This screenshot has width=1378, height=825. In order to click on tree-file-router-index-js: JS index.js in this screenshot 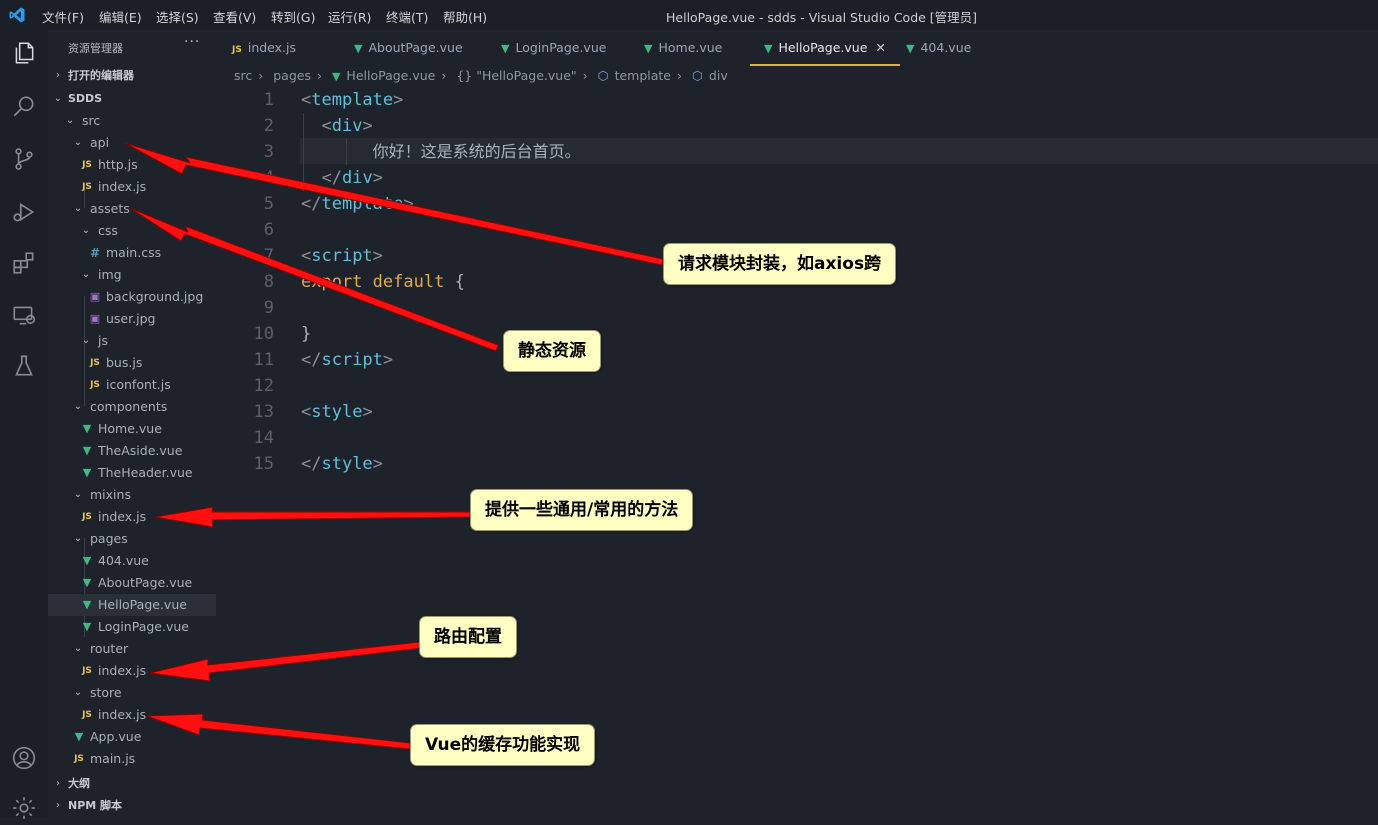, I will do `click(132, 671)`.